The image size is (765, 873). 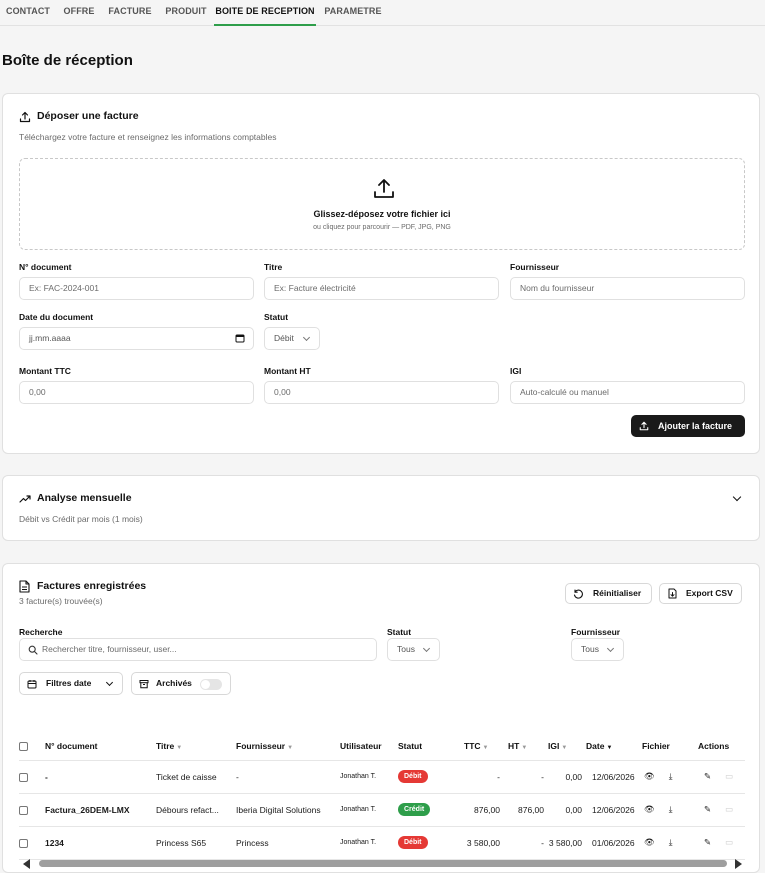 I want to click on dropzone-title: Glissez-déposez votre fichier ici, so click(x=382, y=214).